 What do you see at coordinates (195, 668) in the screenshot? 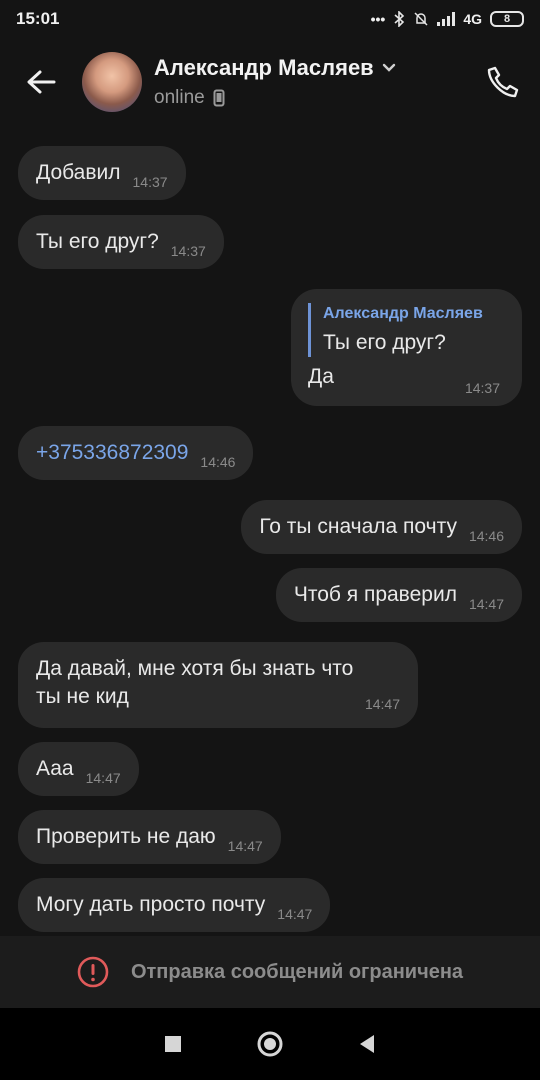
I see `message-text-line: Да давай, мне хотя бы знать что` at bounding box center [195, 668].